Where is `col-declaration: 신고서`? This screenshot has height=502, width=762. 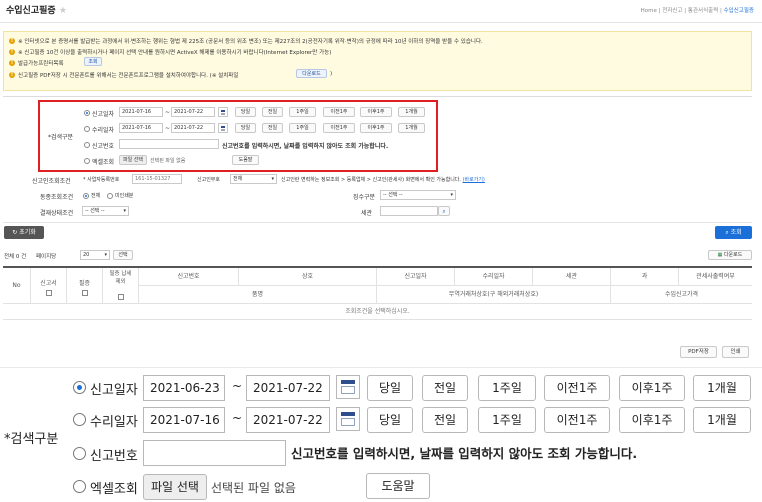
col-declaration: 신고서 is located at coordinates (49, 286).